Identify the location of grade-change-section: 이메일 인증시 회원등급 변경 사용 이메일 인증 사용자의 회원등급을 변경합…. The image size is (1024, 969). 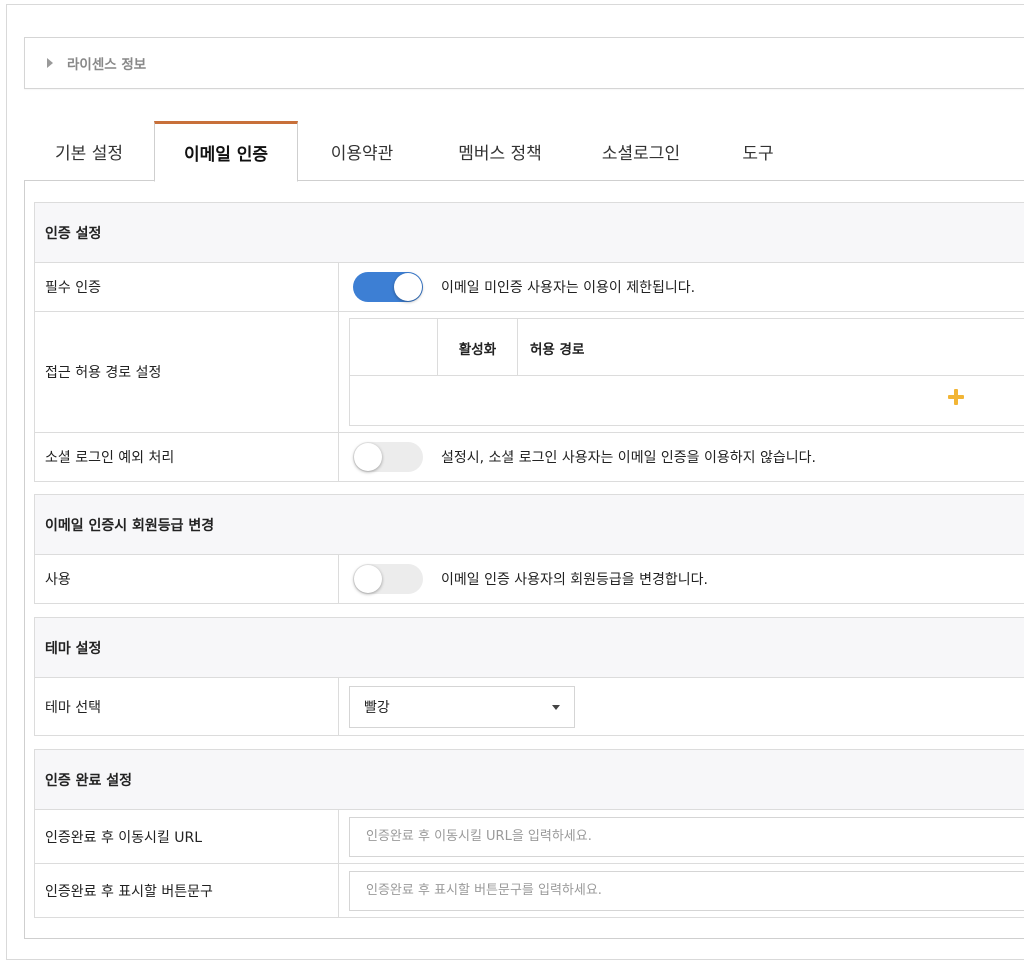
(529, 549).